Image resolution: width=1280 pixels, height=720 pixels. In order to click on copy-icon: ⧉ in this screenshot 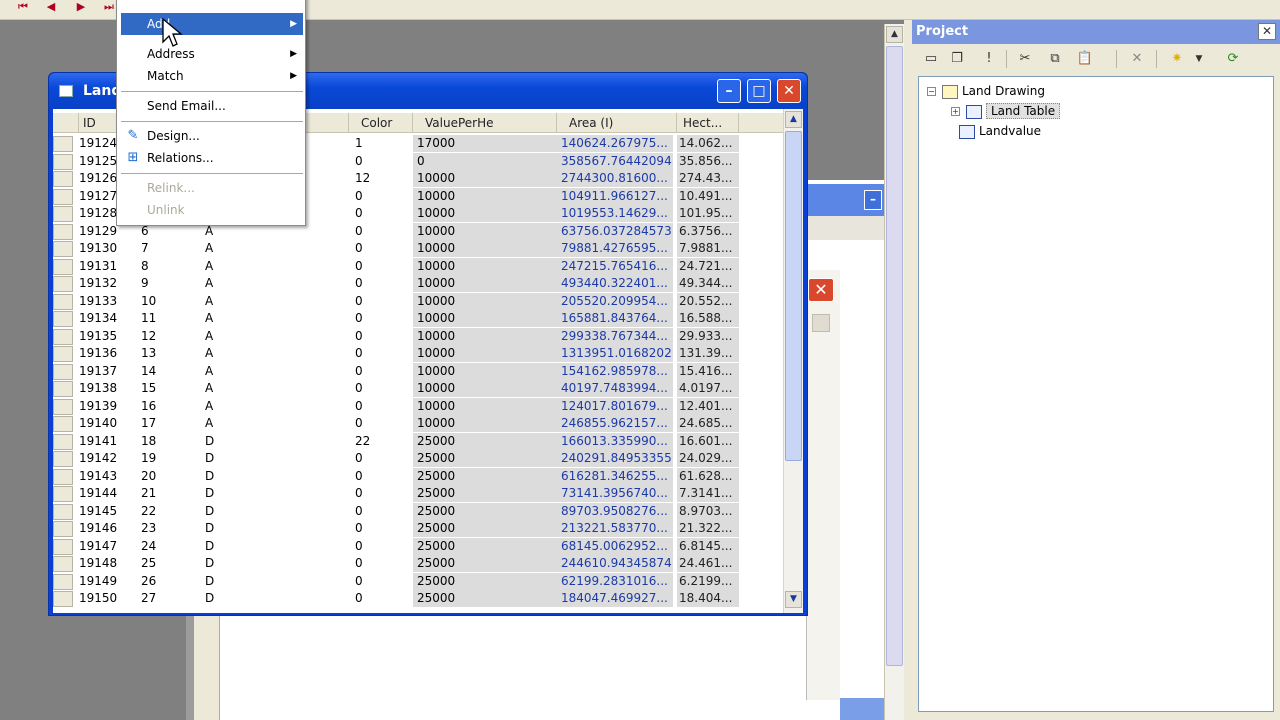, I will do `click(1055, 59)`.